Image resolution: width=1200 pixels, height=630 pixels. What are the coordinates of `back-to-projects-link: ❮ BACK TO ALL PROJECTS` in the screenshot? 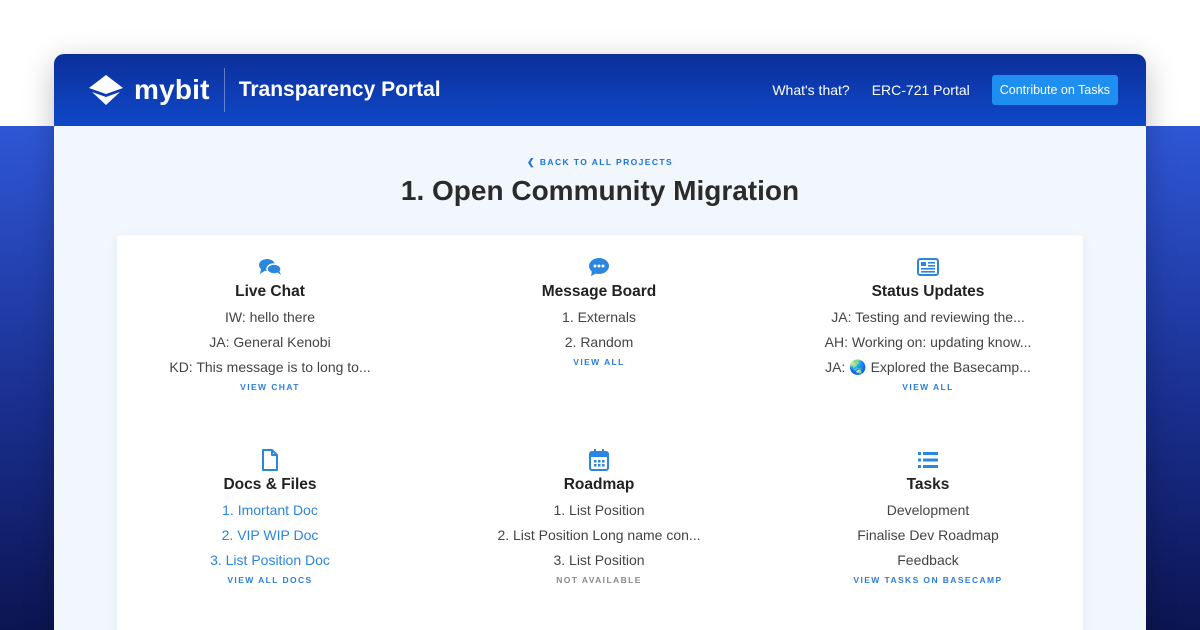 It's located at (600, 162).